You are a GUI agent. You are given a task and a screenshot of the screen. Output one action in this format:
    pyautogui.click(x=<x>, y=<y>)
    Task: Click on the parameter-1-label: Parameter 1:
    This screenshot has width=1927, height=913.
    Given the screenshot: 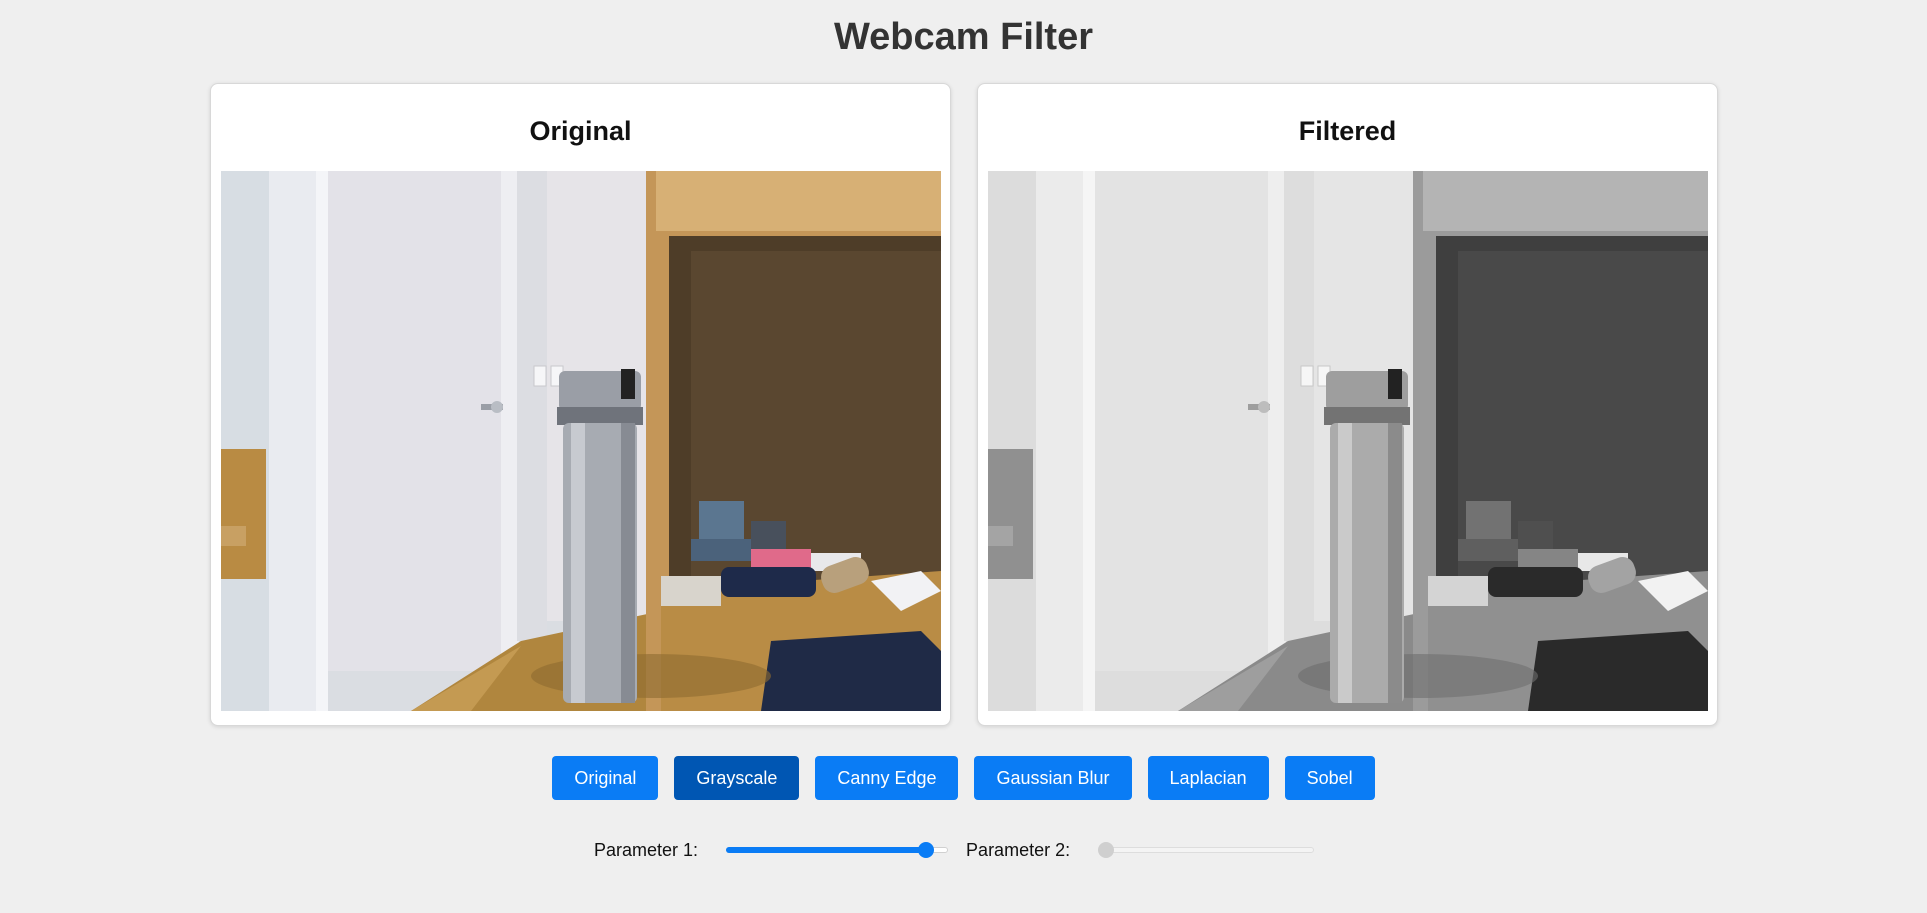 What is the action you would take?
    pyautogui.click(x=646, y=849)
    